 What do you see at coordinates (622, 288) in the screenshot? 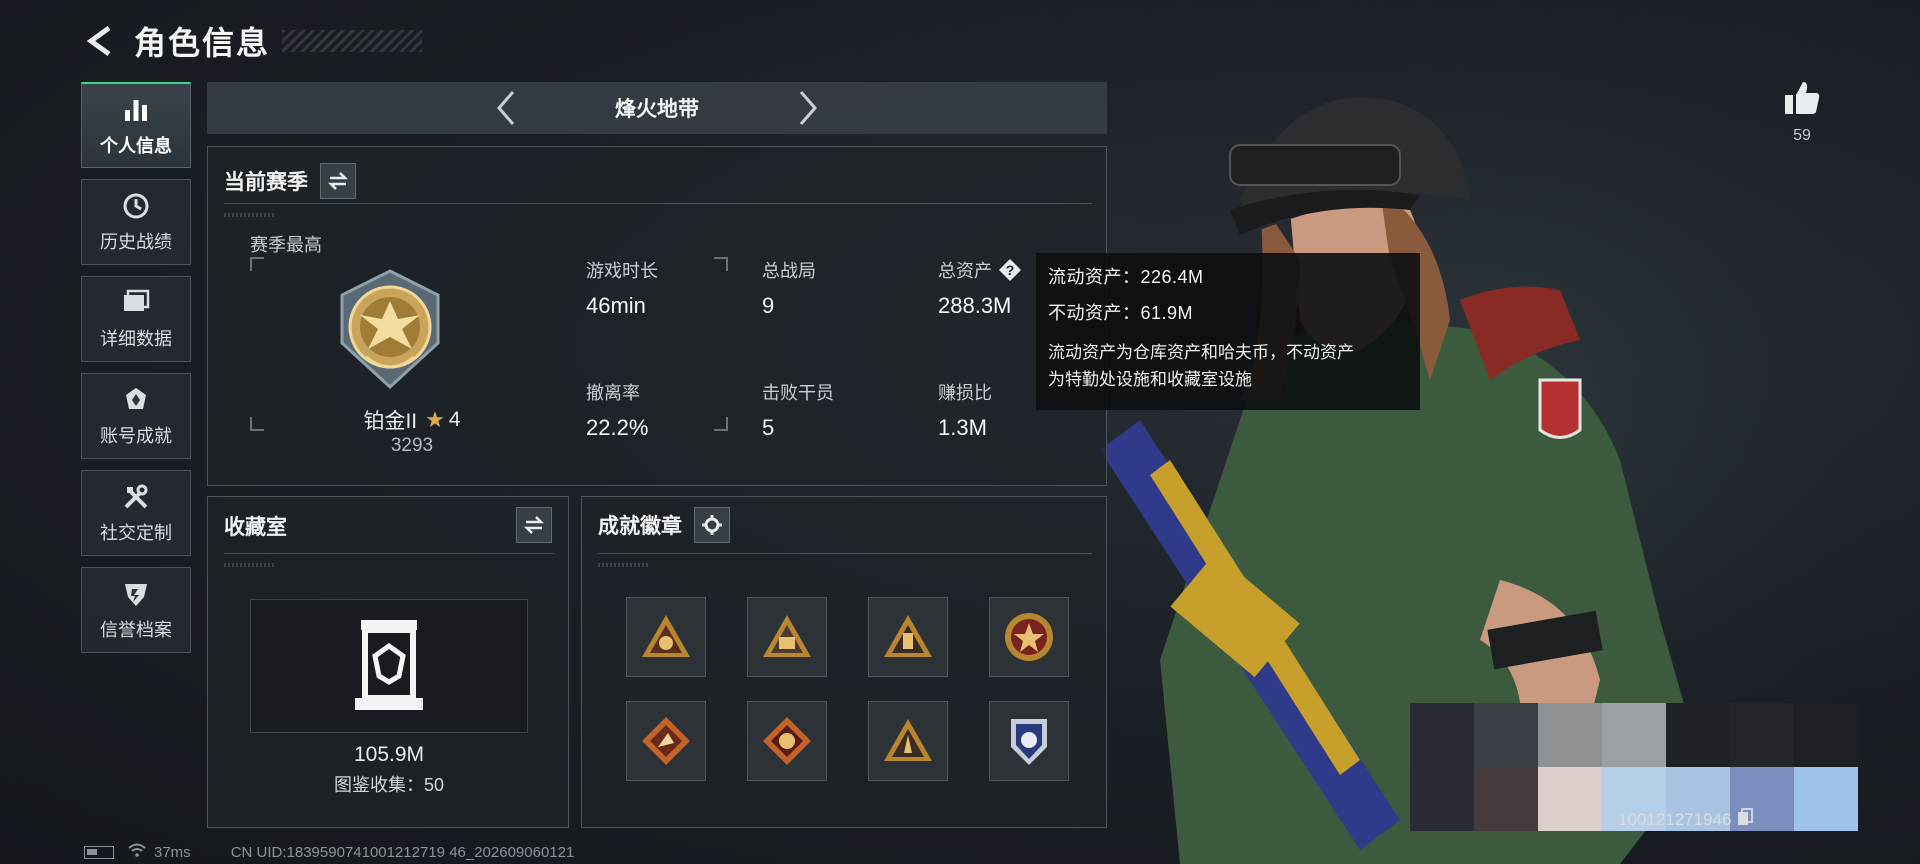
I see `stat-play-time: 游戏时长 46min` at bounding box center [622, 288].